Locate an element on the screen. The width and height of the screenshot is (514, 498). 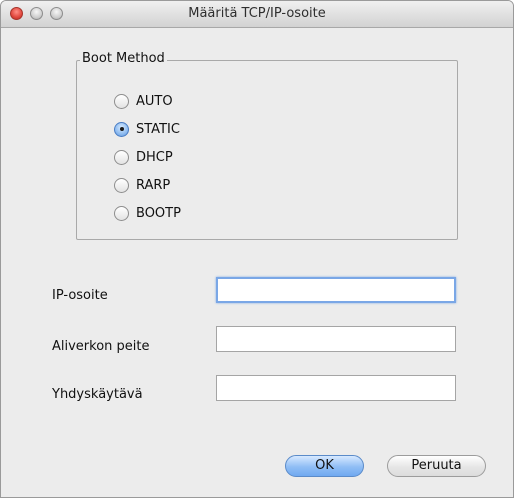
radio-option-static: STATIC is located at coordinates (147, 129).